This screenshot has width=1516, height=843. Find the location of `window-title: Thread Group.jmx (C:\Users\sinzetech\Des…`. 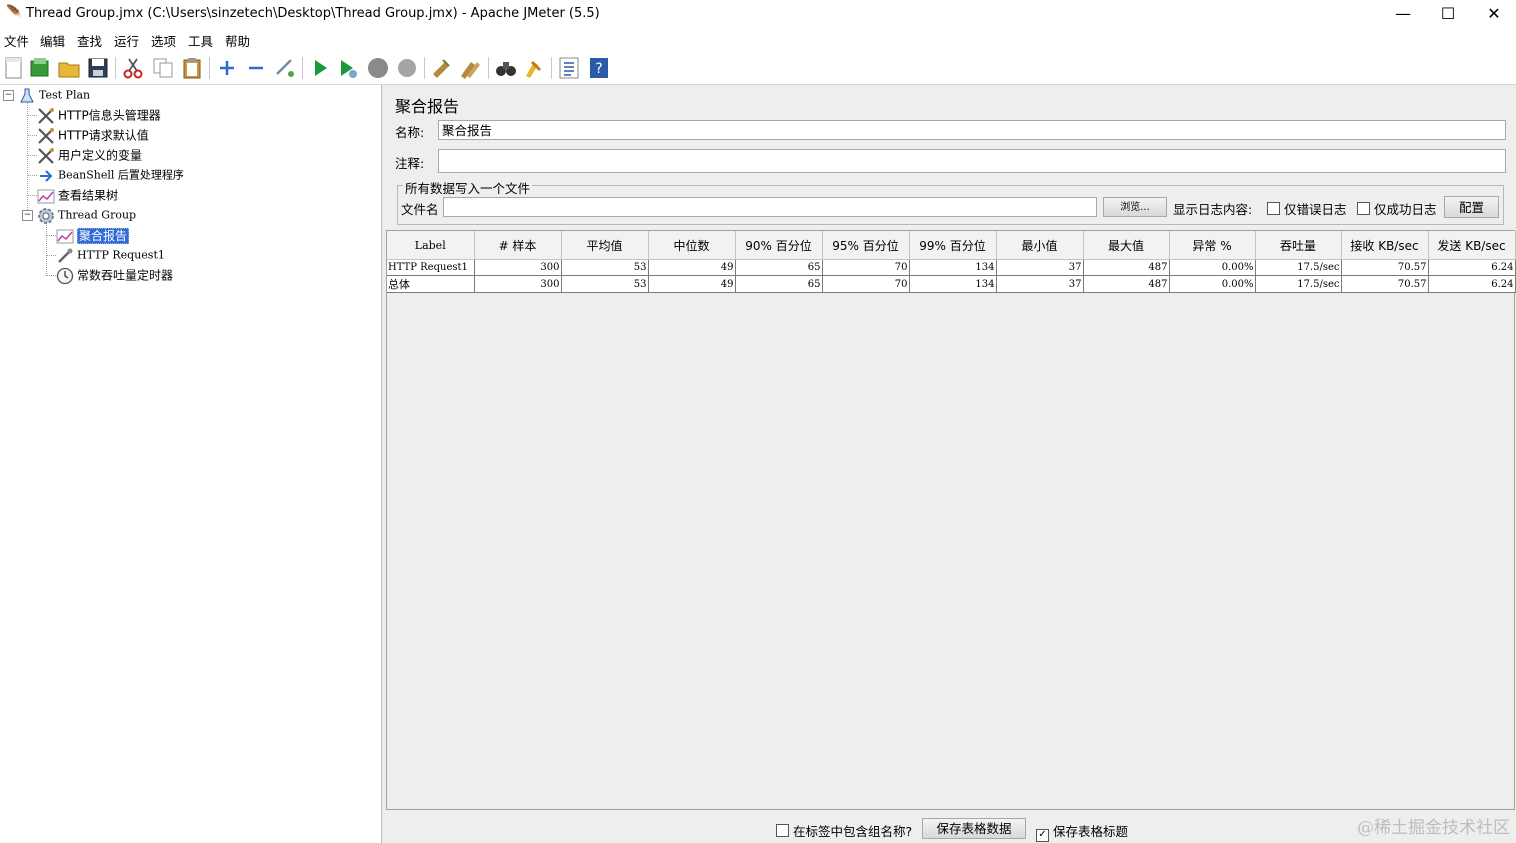

window-title: Thread Group.jmx (C:\Users\sinzetech\Des… is located at coordinates (313, 13).